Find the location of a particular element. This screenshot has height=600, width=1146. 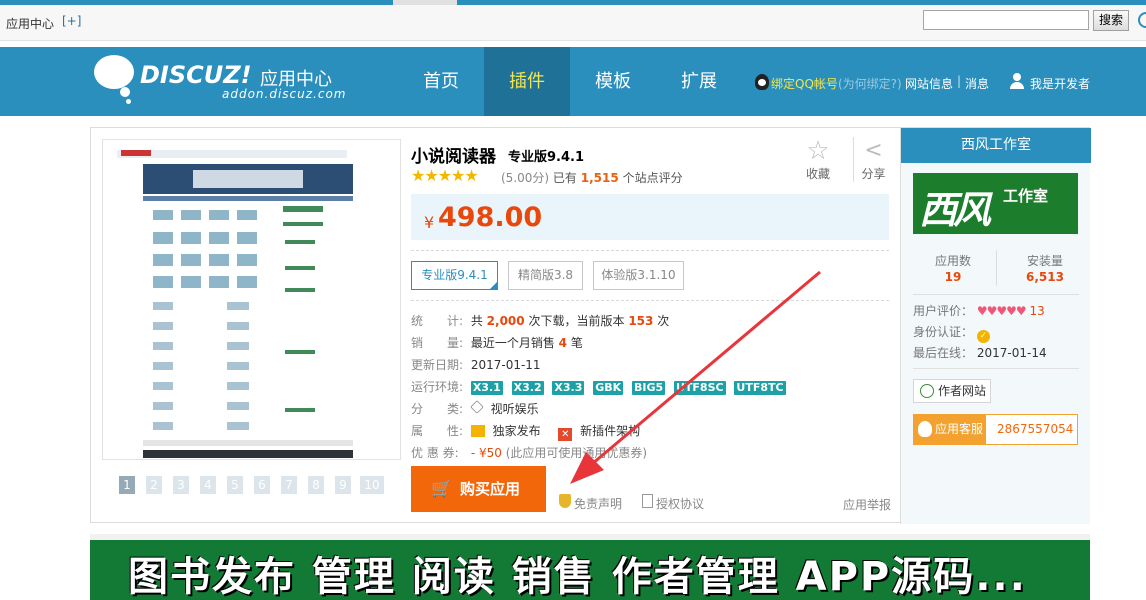

sales-label: 销 量: is located at coordinates (437, 343).